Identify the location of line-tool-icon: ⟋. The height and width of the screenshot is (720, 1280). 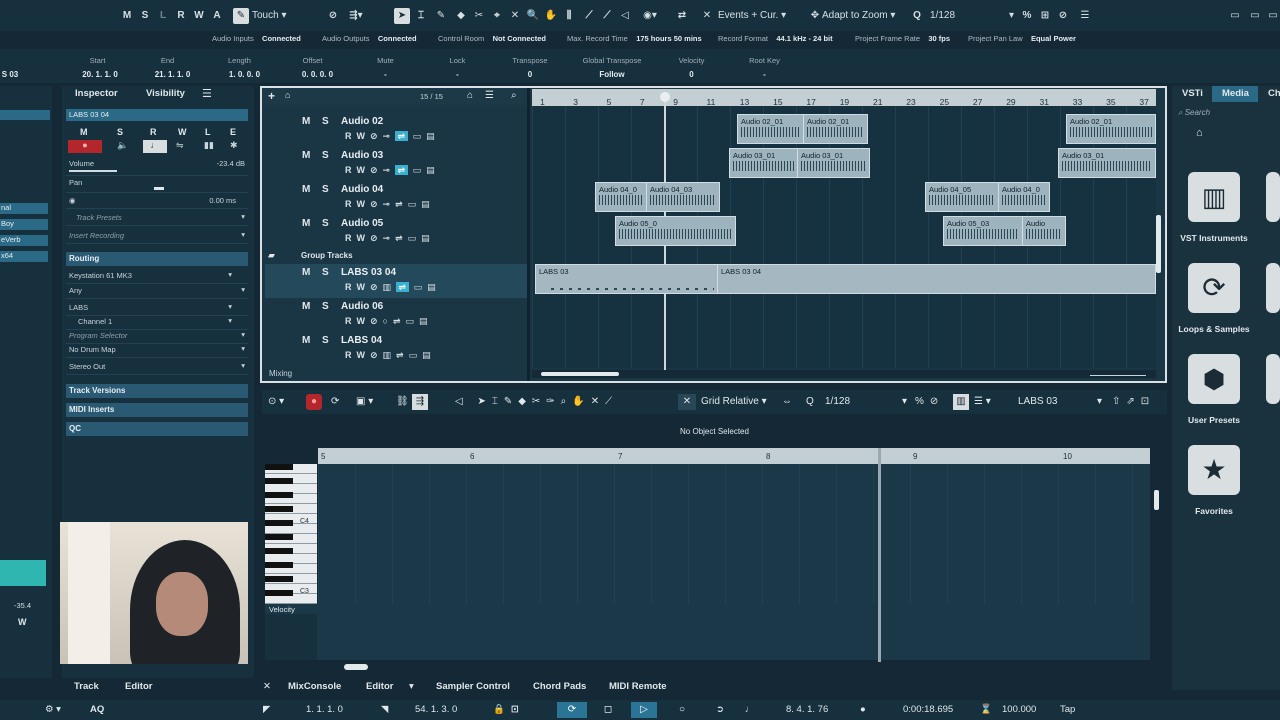
(607, 16).